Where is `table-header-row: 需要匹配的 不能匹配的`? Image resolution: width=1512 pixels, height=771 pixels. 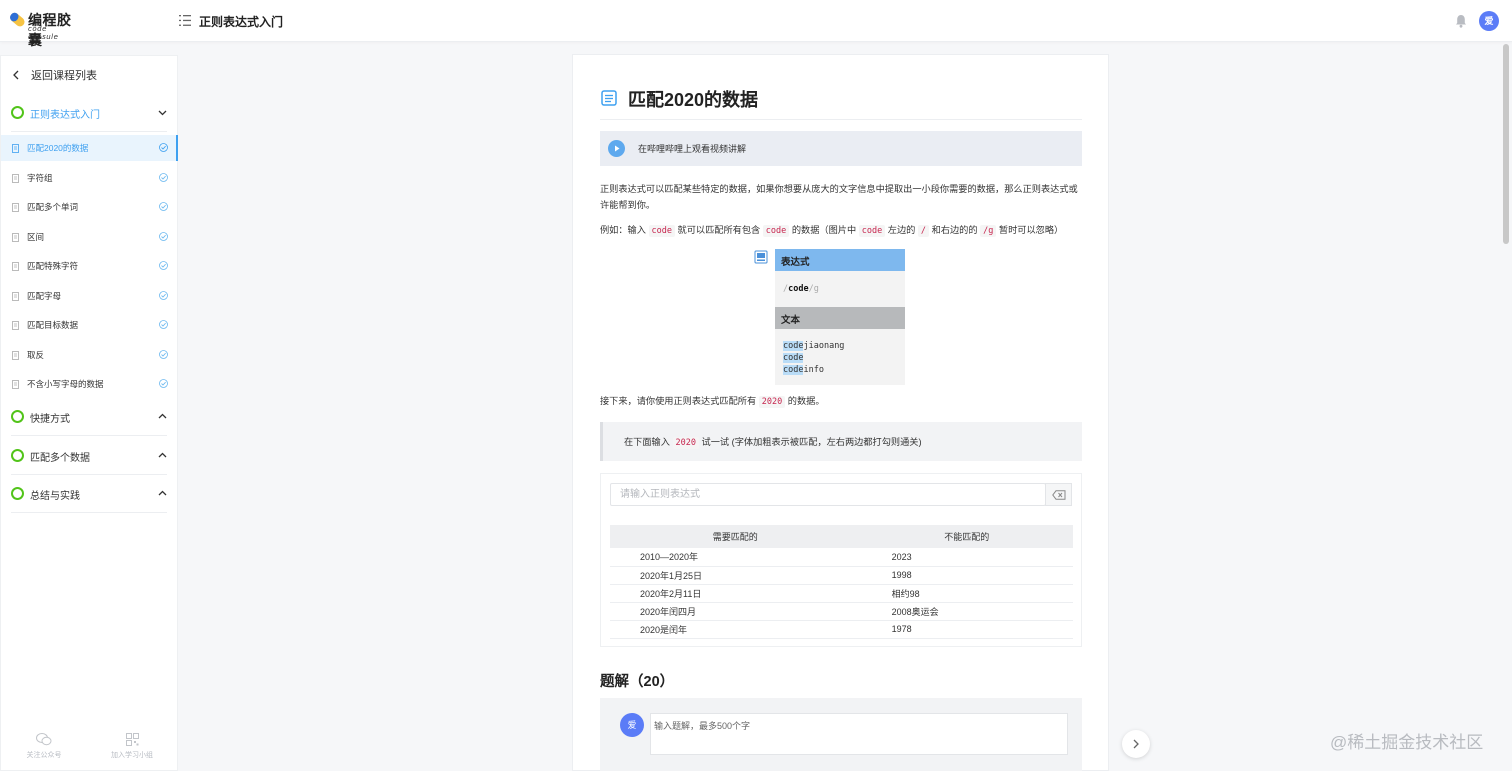 table-header-row: 需要匹配的 不能匹配的 is located at coordinates (841, 536).